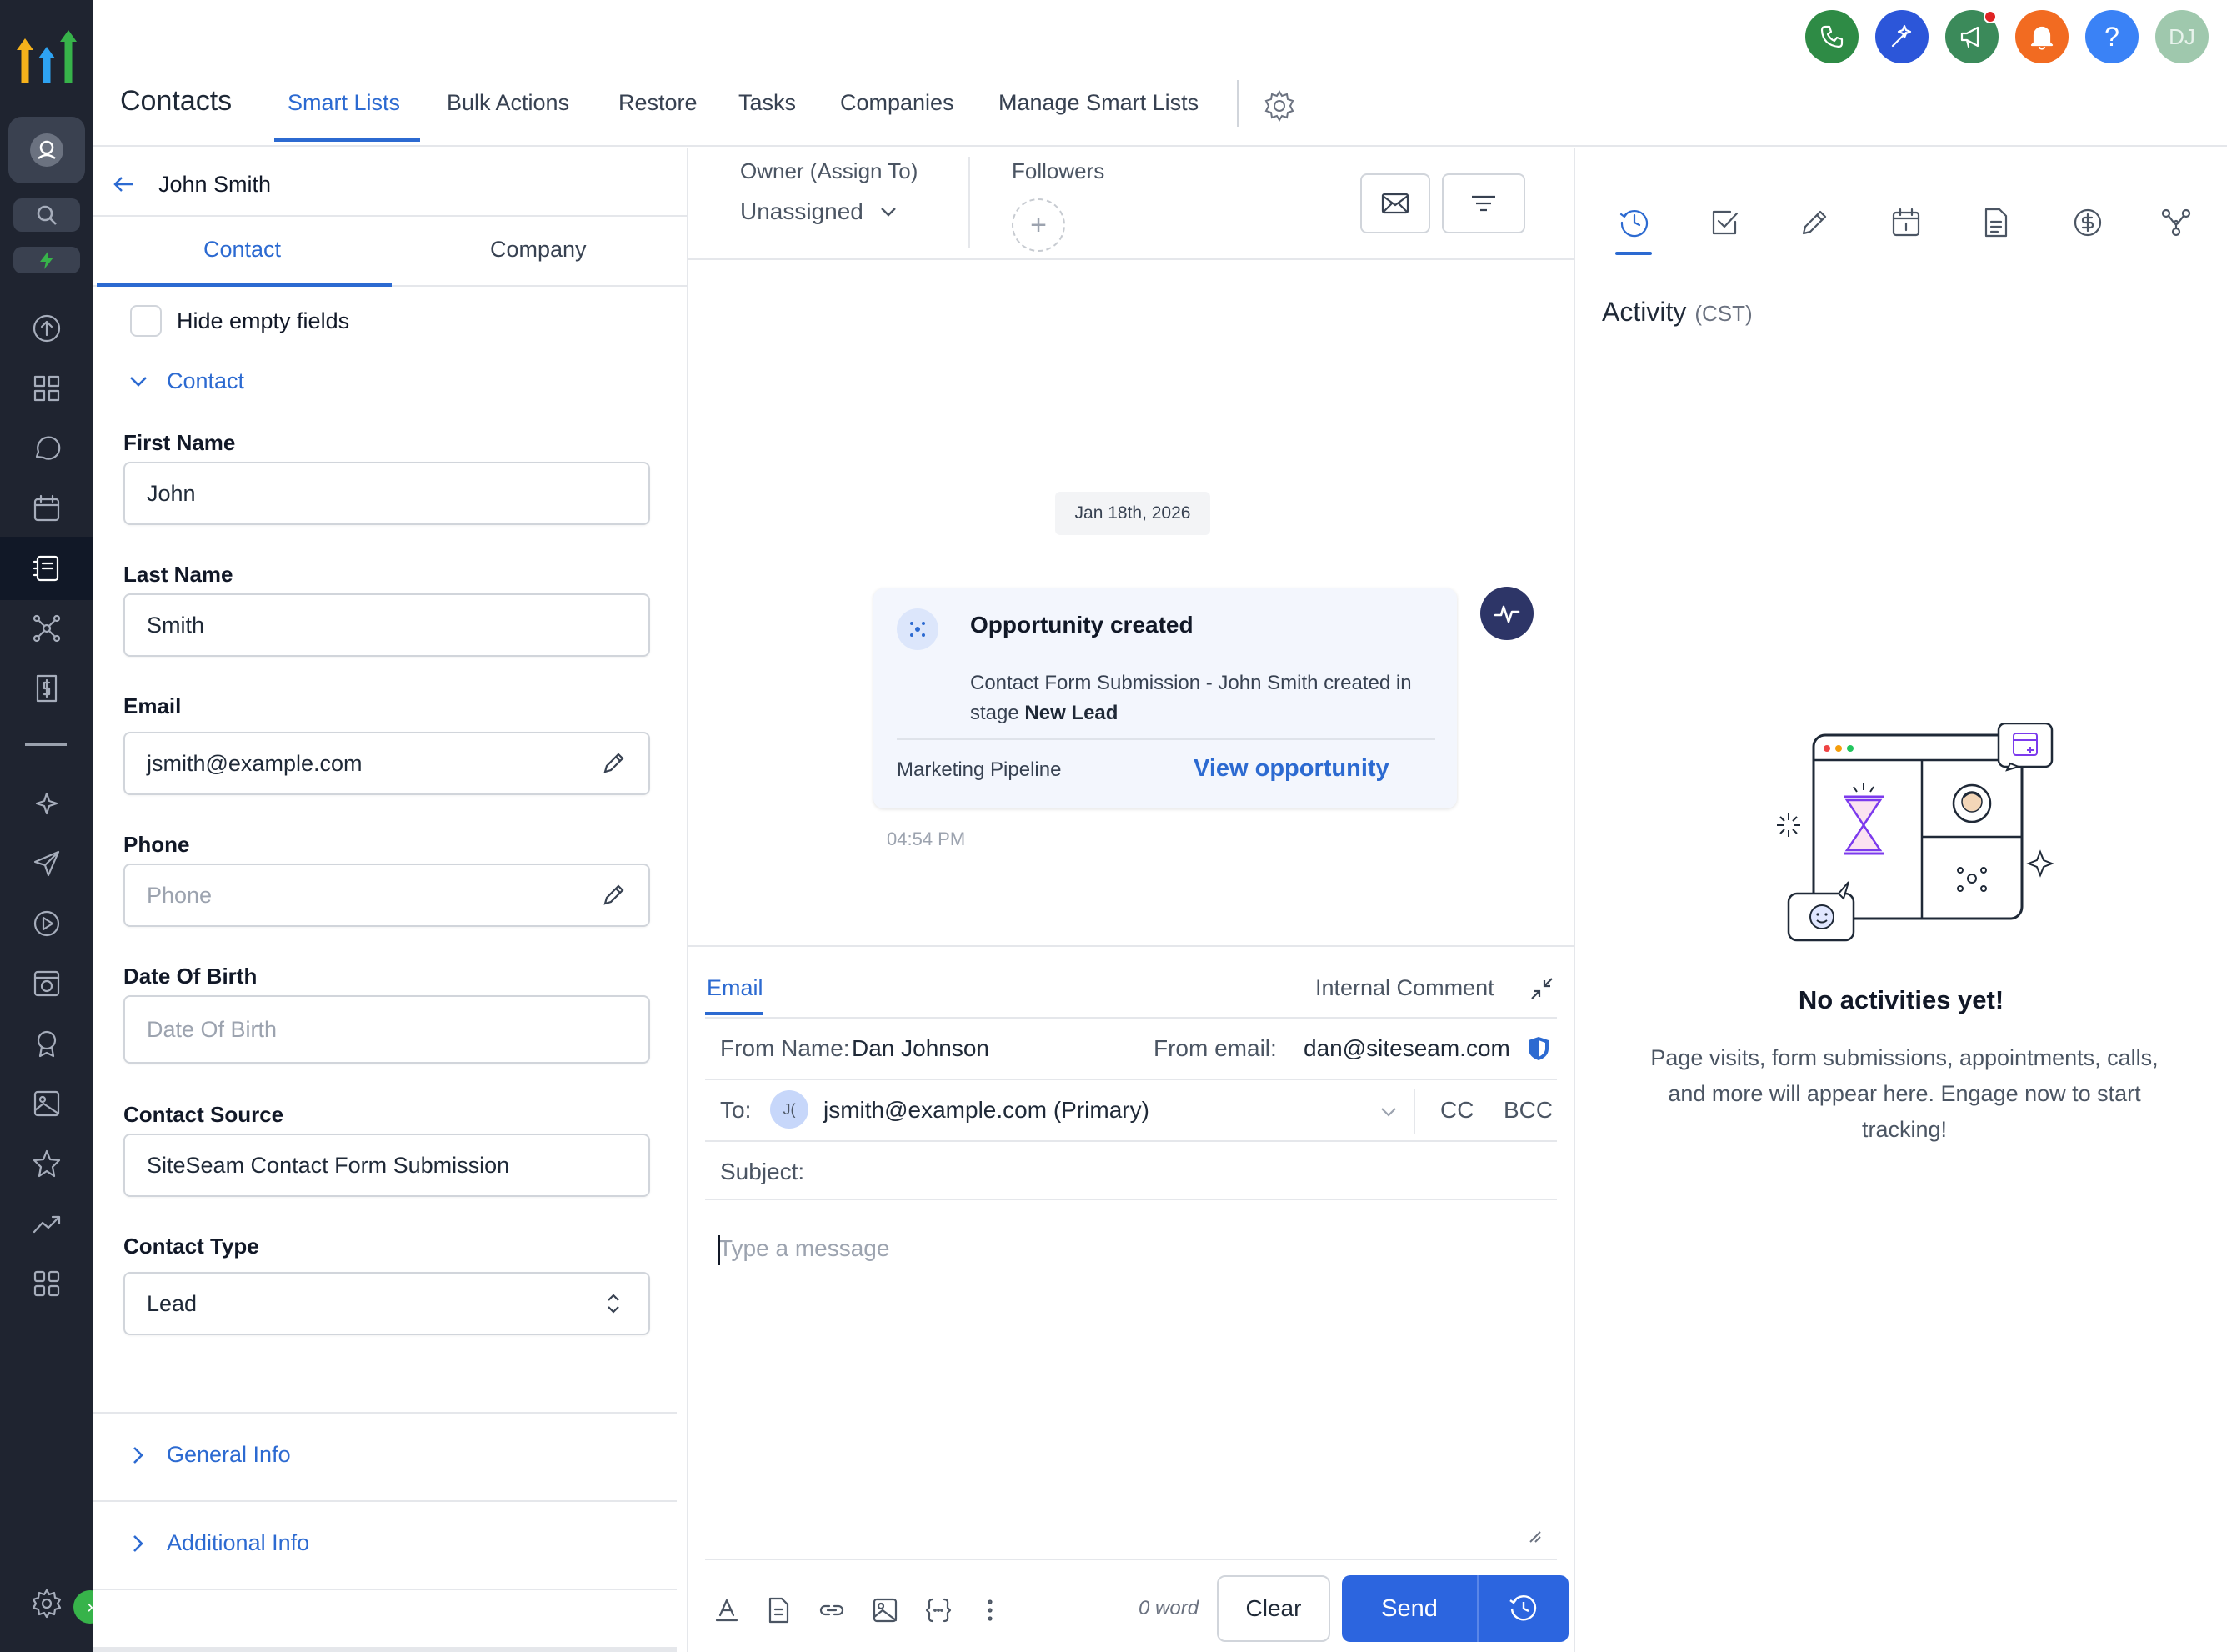 This screenshot has width=2227, height=1652. I want to click on nav-memberships, so click(46, 1043).